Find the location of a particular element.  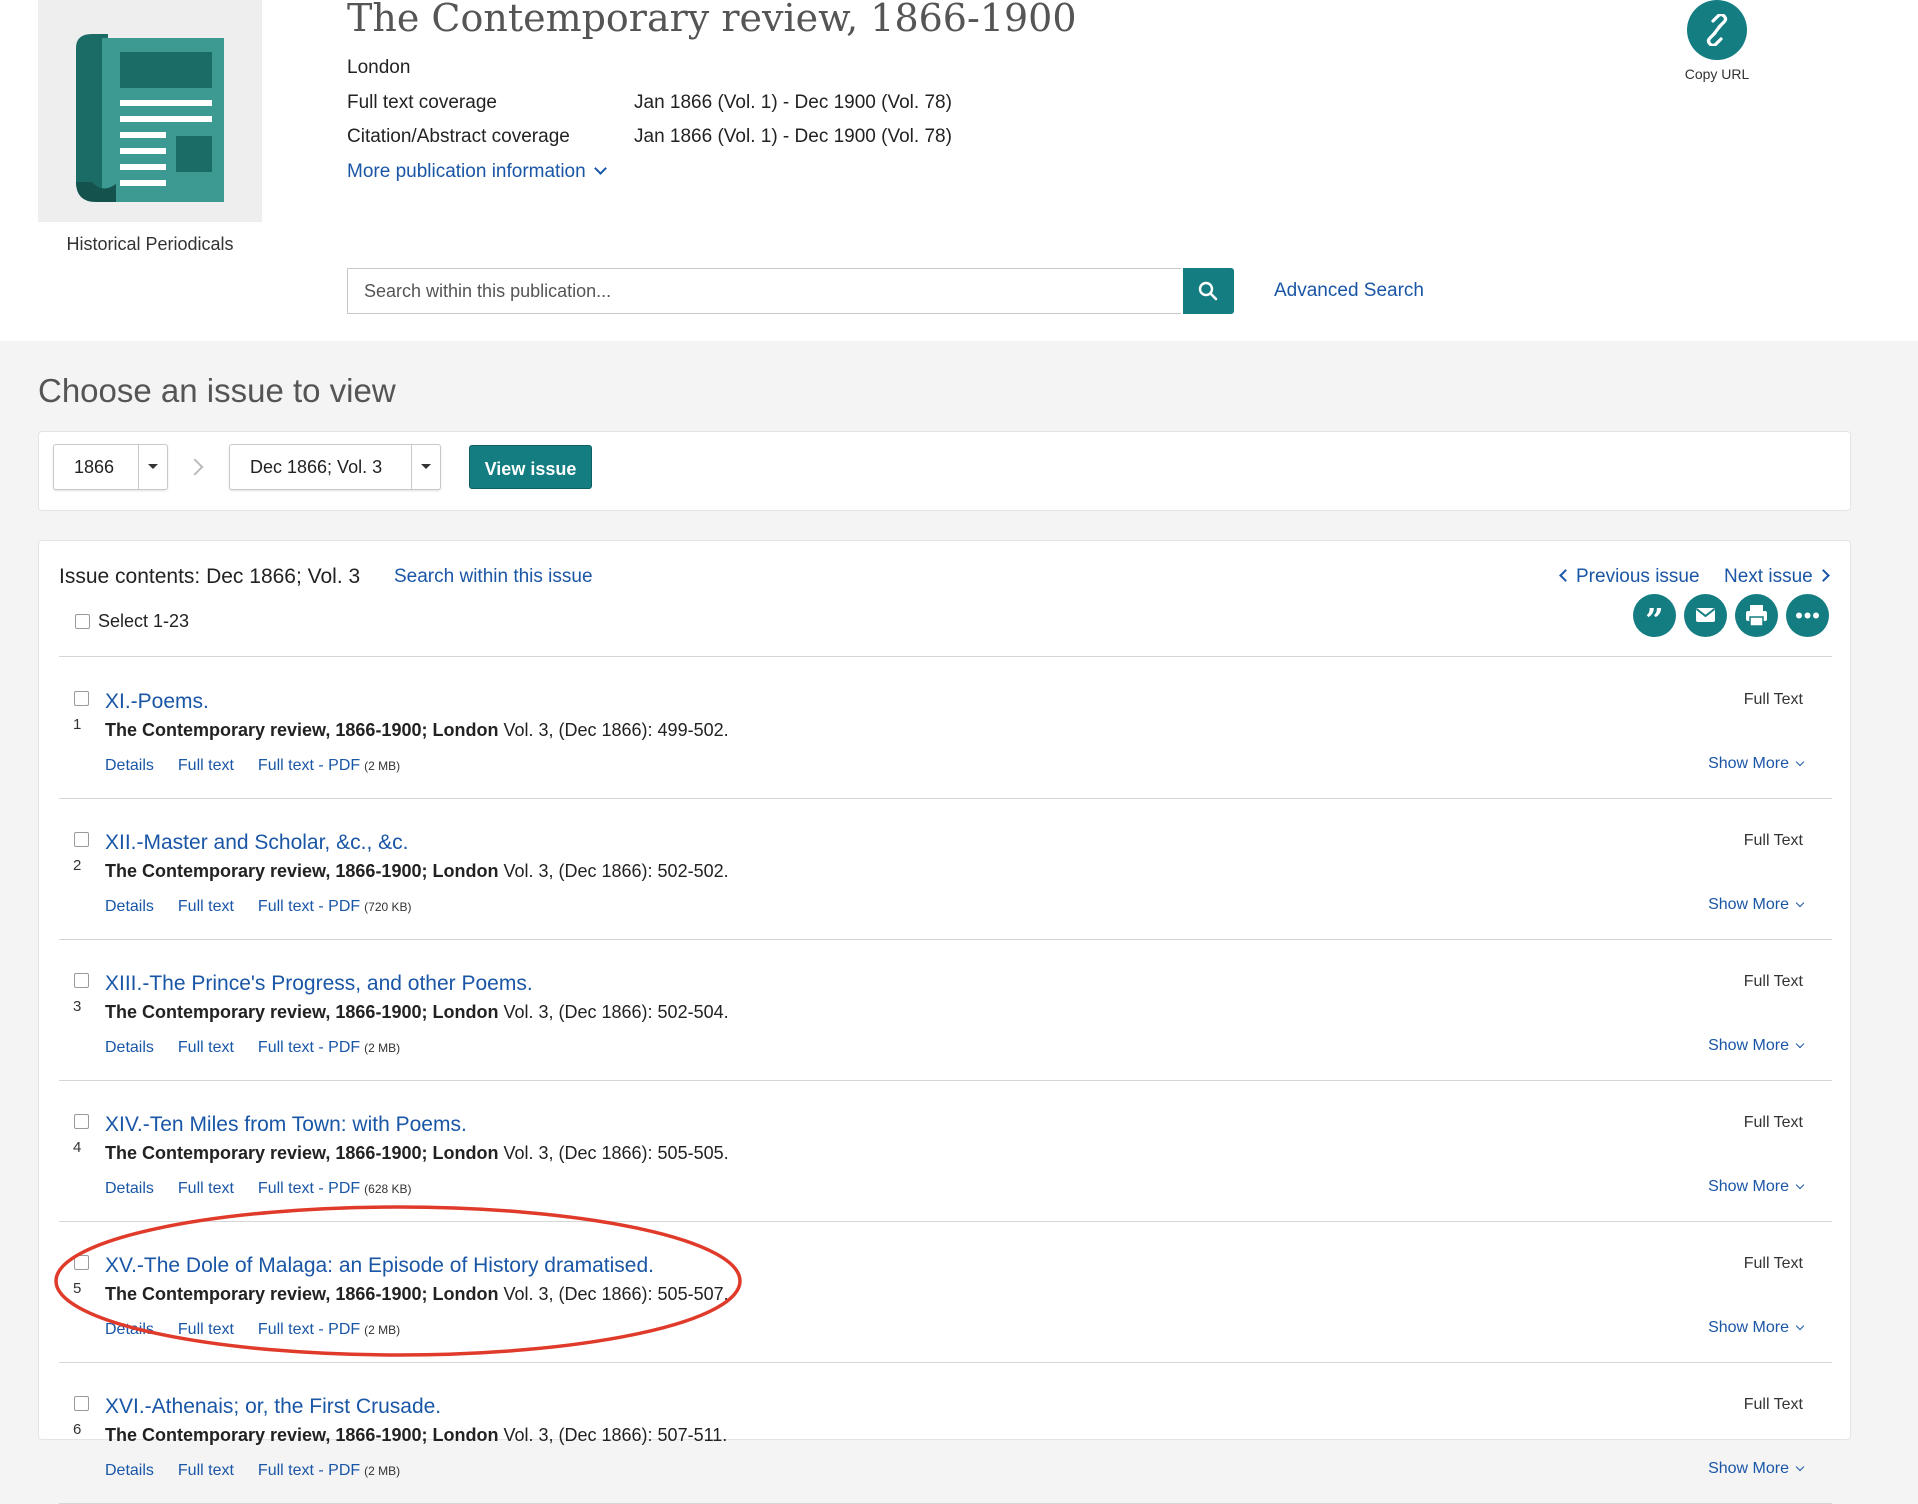

item-number: 5 is located at coordinates (77, 1288).